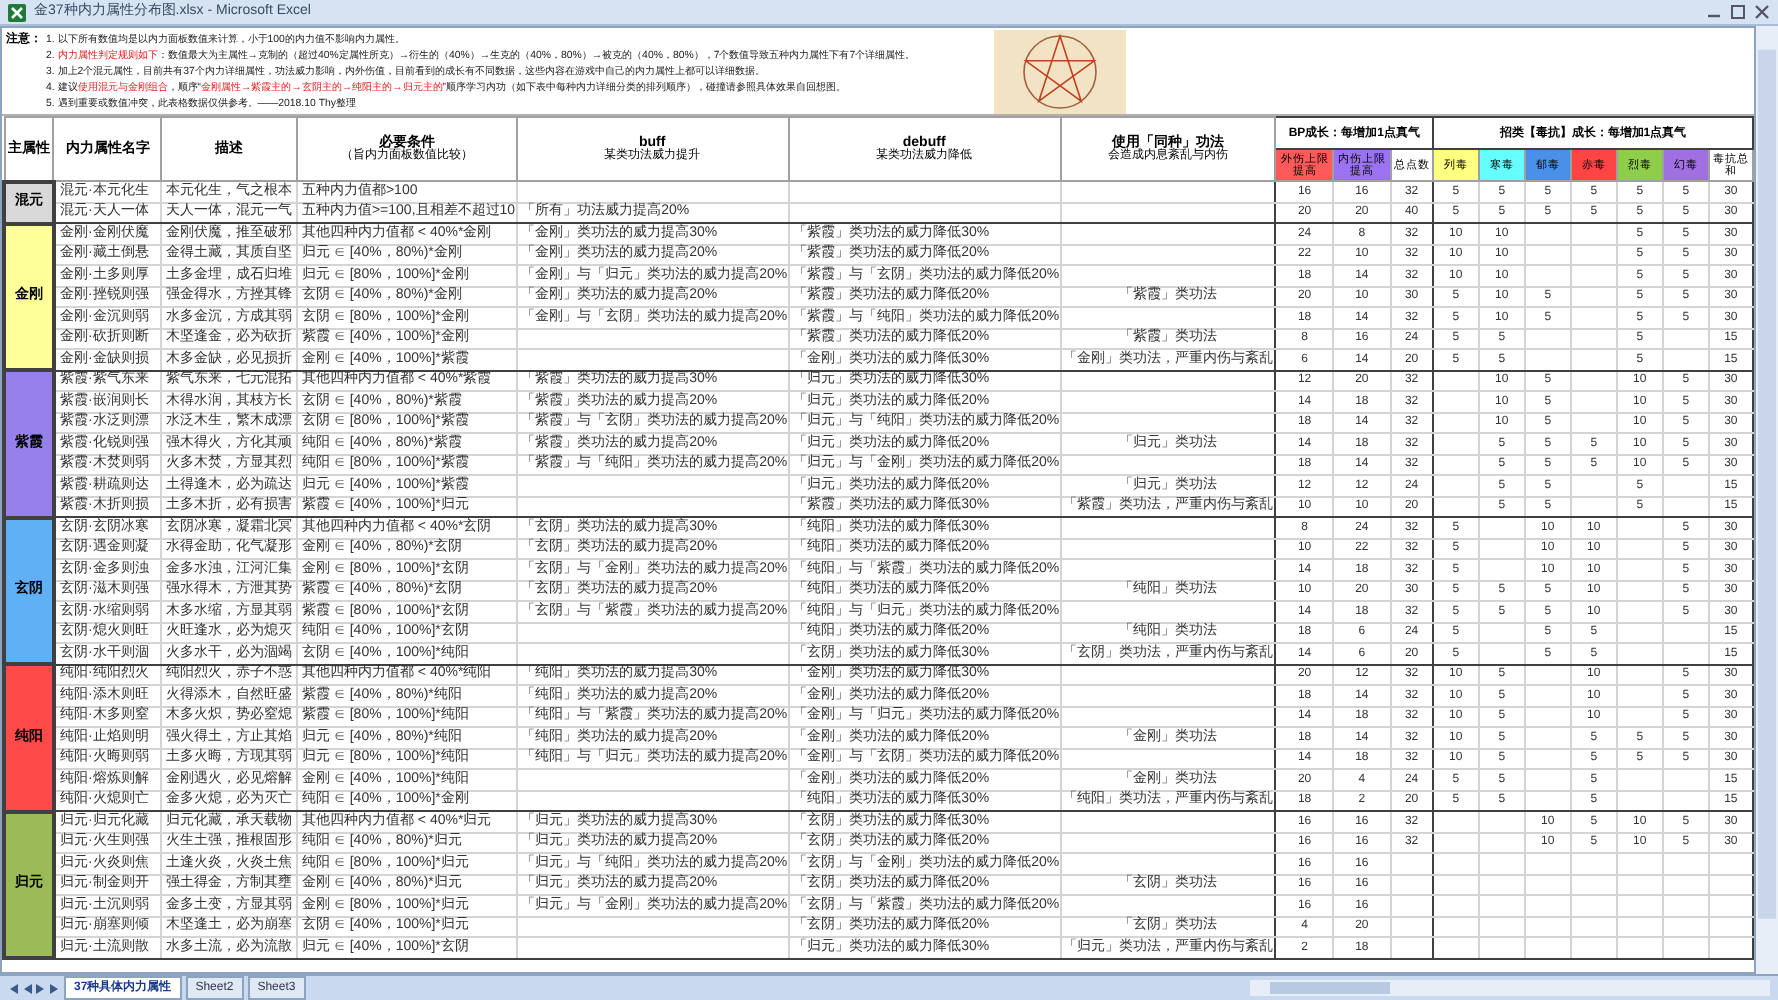 Image resolution: width=1778 pixels, height=1000 pixels. Describe the element at coordinates (17, 12) in the screenshot. I see `spreadsheet-app-icon` at that location.